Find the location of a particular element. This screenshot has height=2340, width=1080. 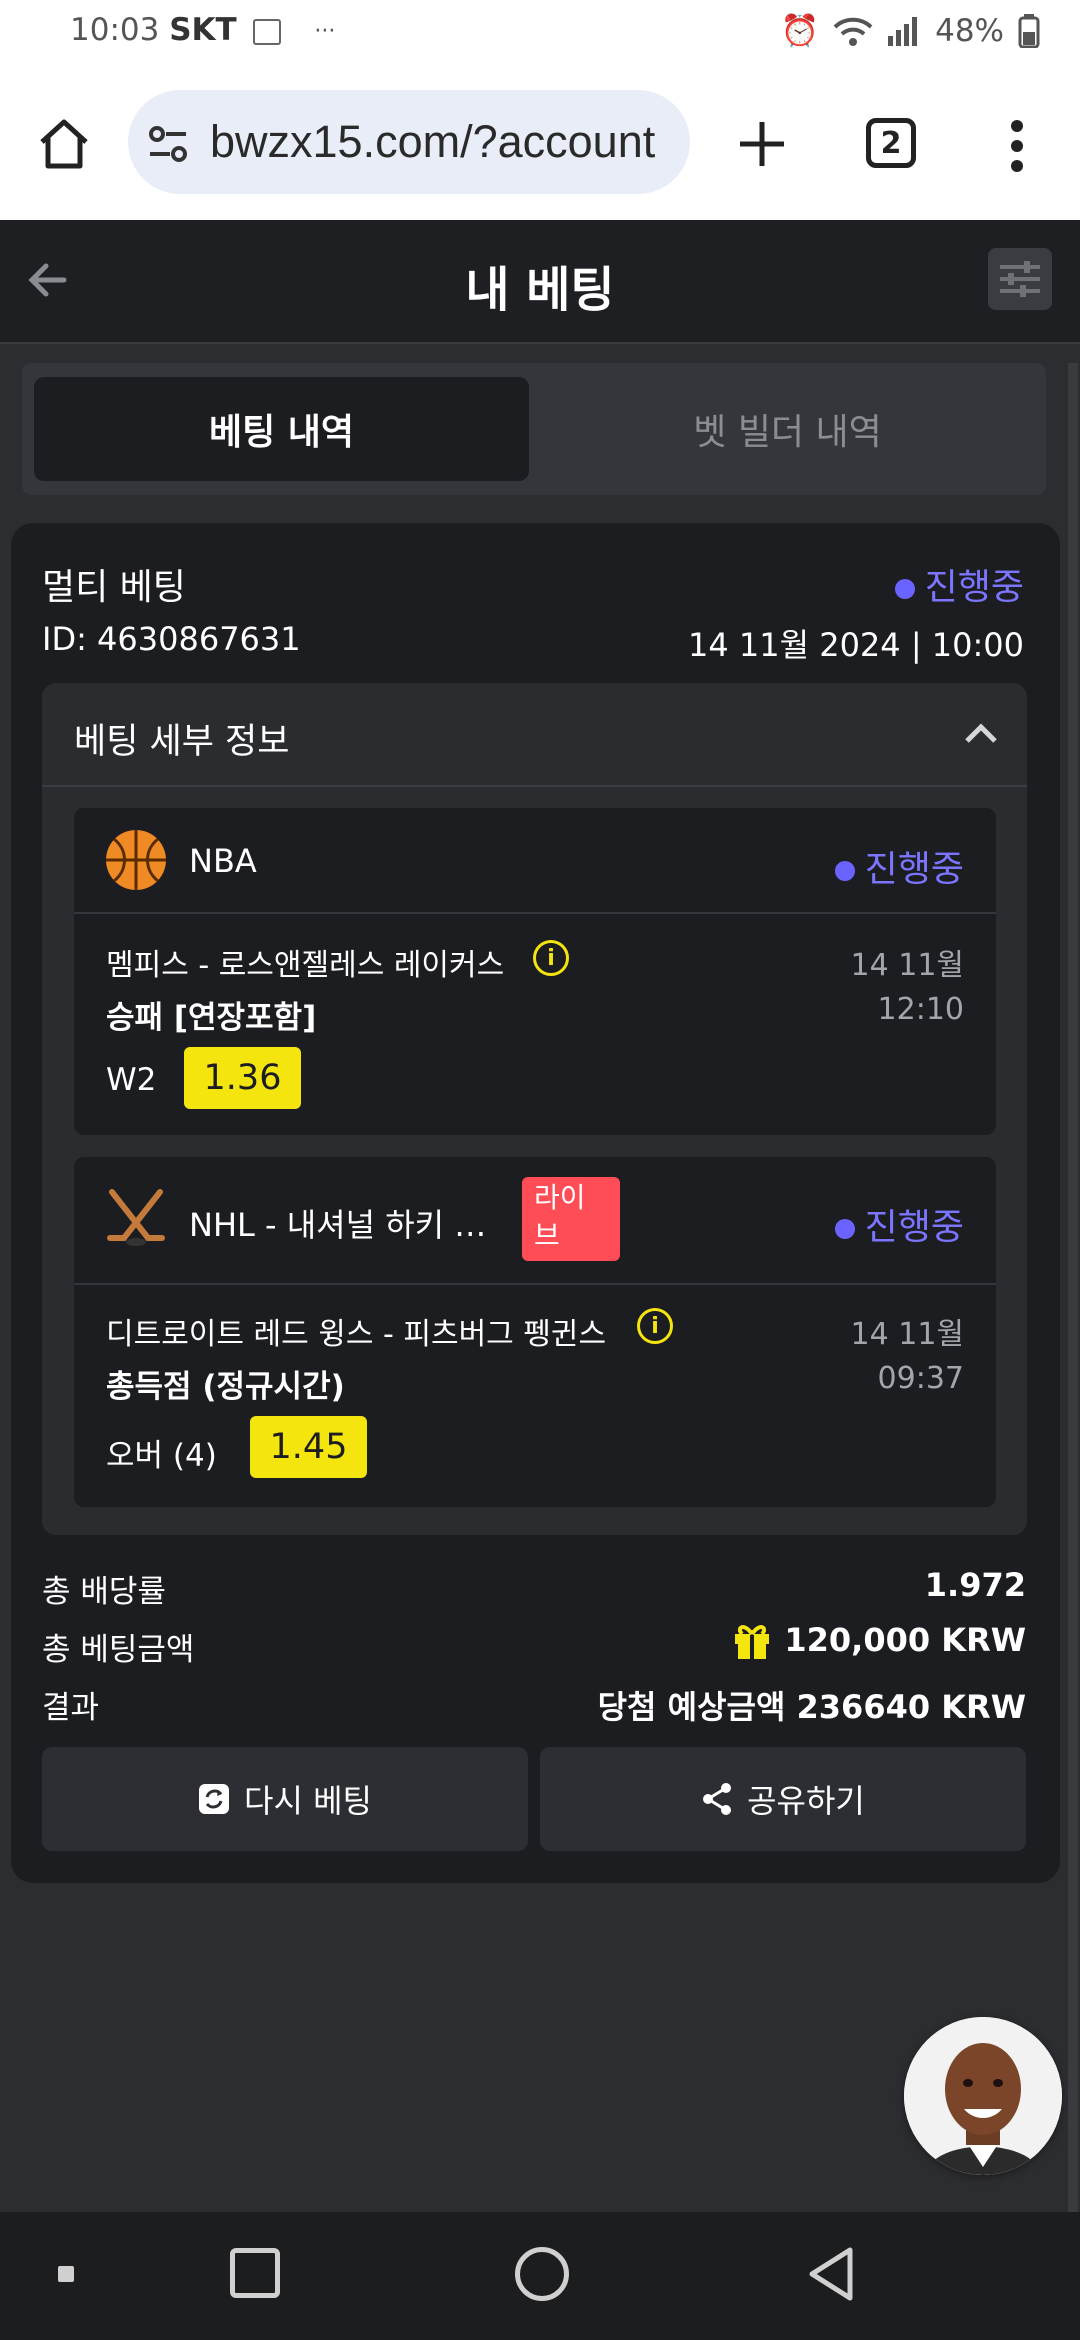

tab-switcher-button: 2 is located at coordinates (891, 143).